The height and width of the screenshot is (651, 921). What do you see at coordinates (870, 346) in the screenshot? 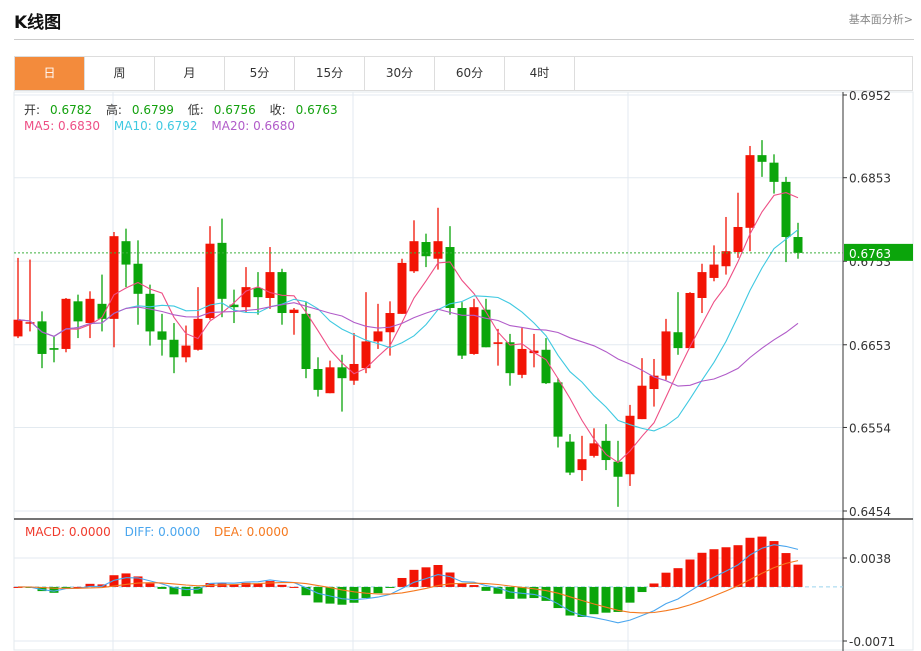
I see `price-tick-label: 0.6653` at bounding box center [870, 346].